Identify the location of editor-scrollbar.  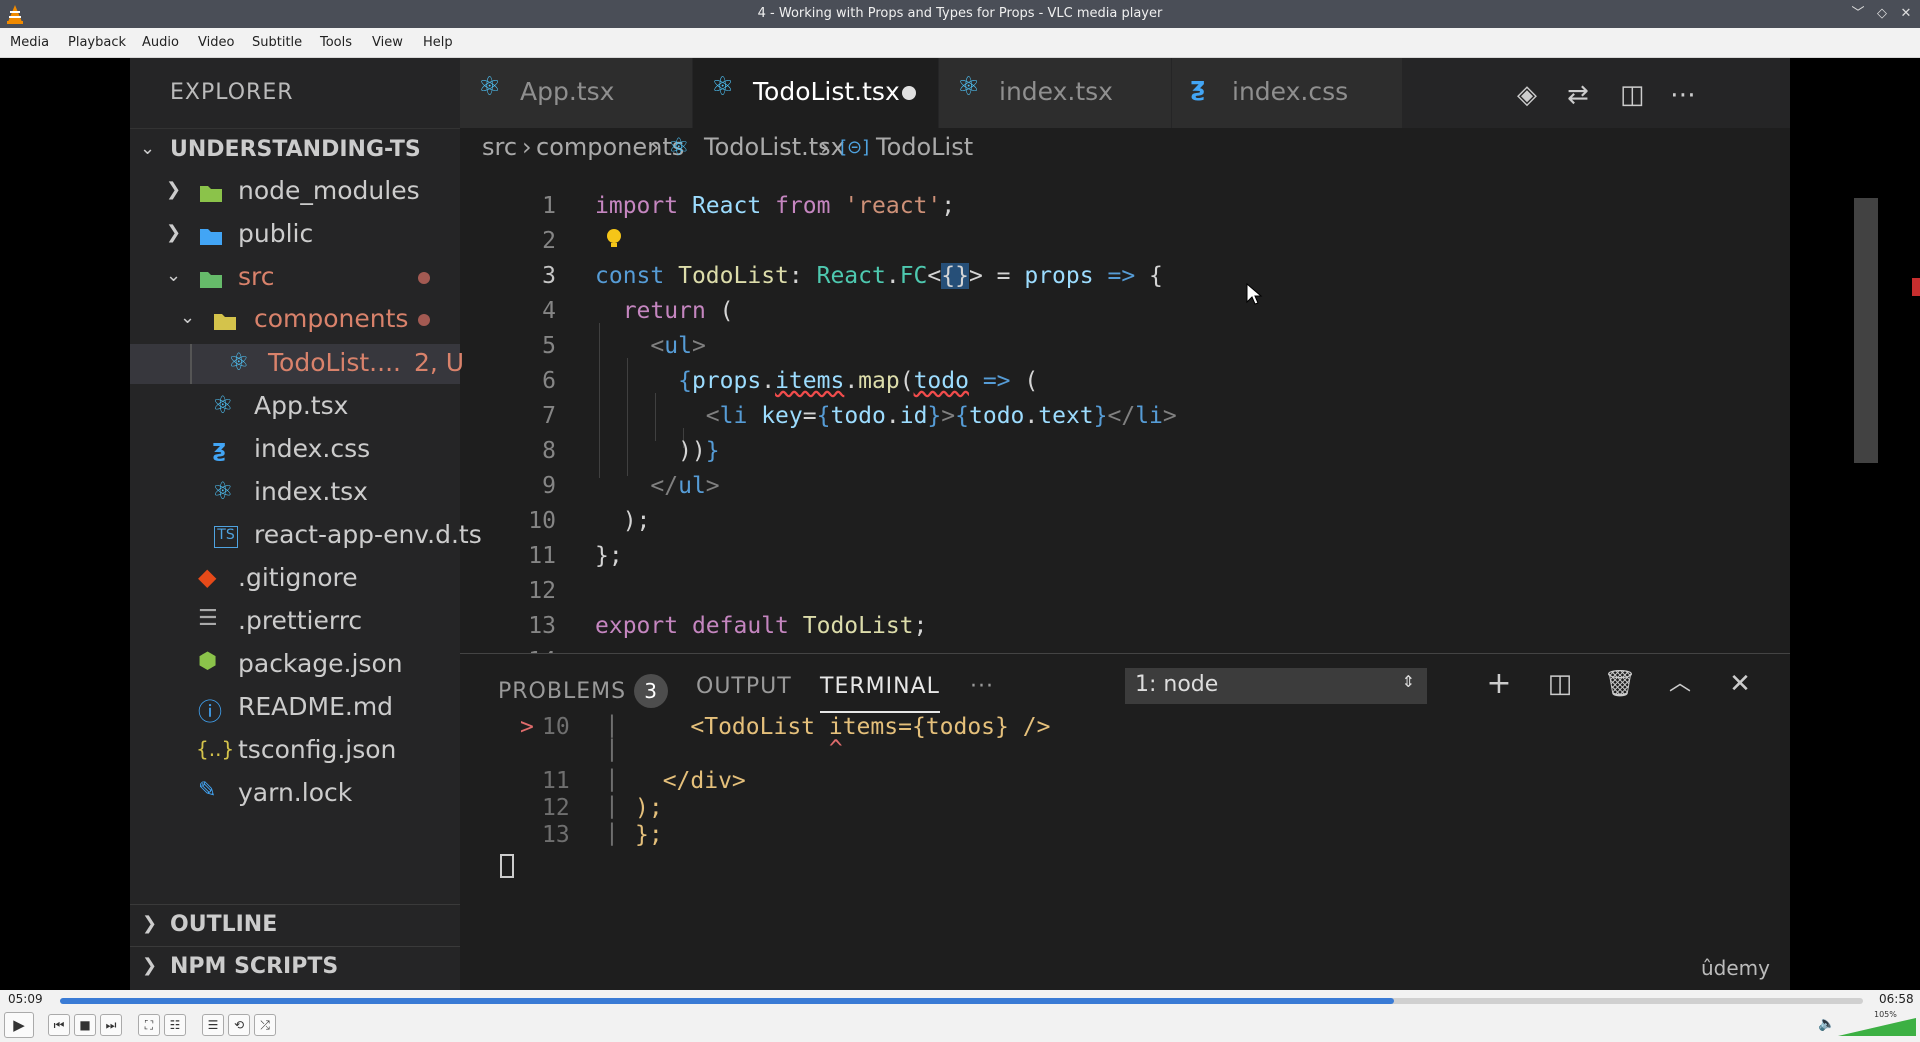
(1866, 330).